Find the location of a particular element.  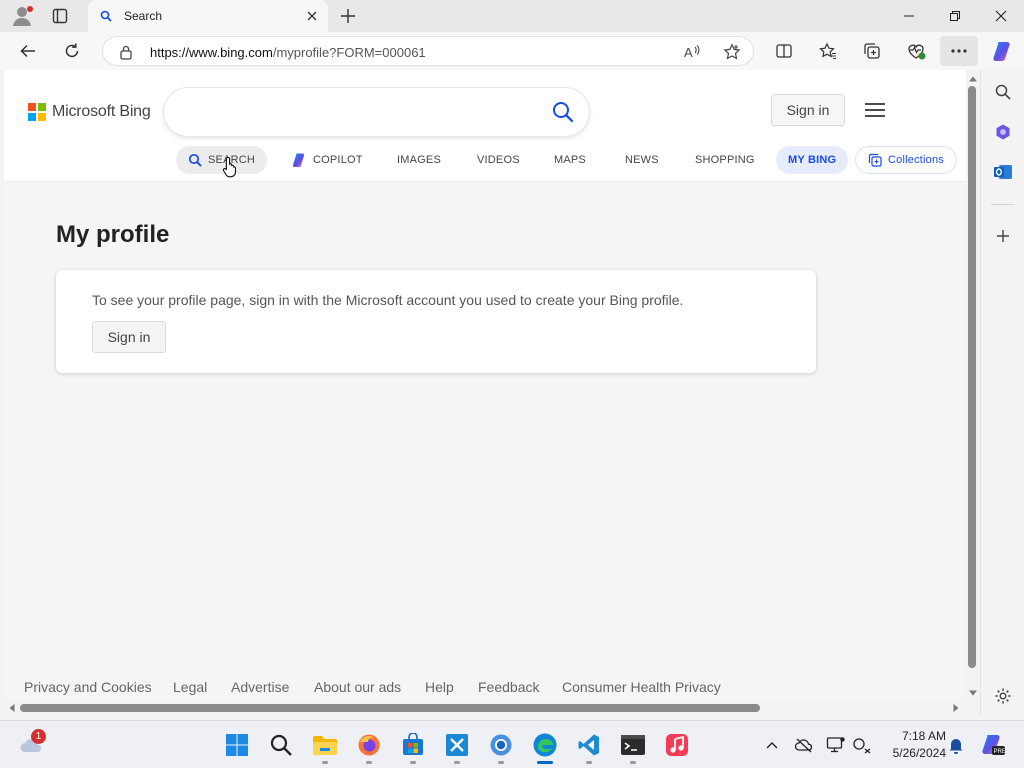

footer-link-feedback: Feedback is located at coordinates (508, 687).